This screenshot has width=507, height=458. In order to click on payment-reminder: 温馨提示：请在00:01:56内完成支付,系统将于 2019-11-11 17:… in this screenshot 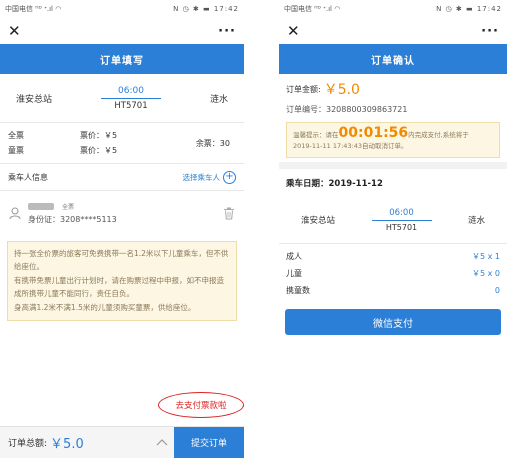, I will do `click(393, 140)`.